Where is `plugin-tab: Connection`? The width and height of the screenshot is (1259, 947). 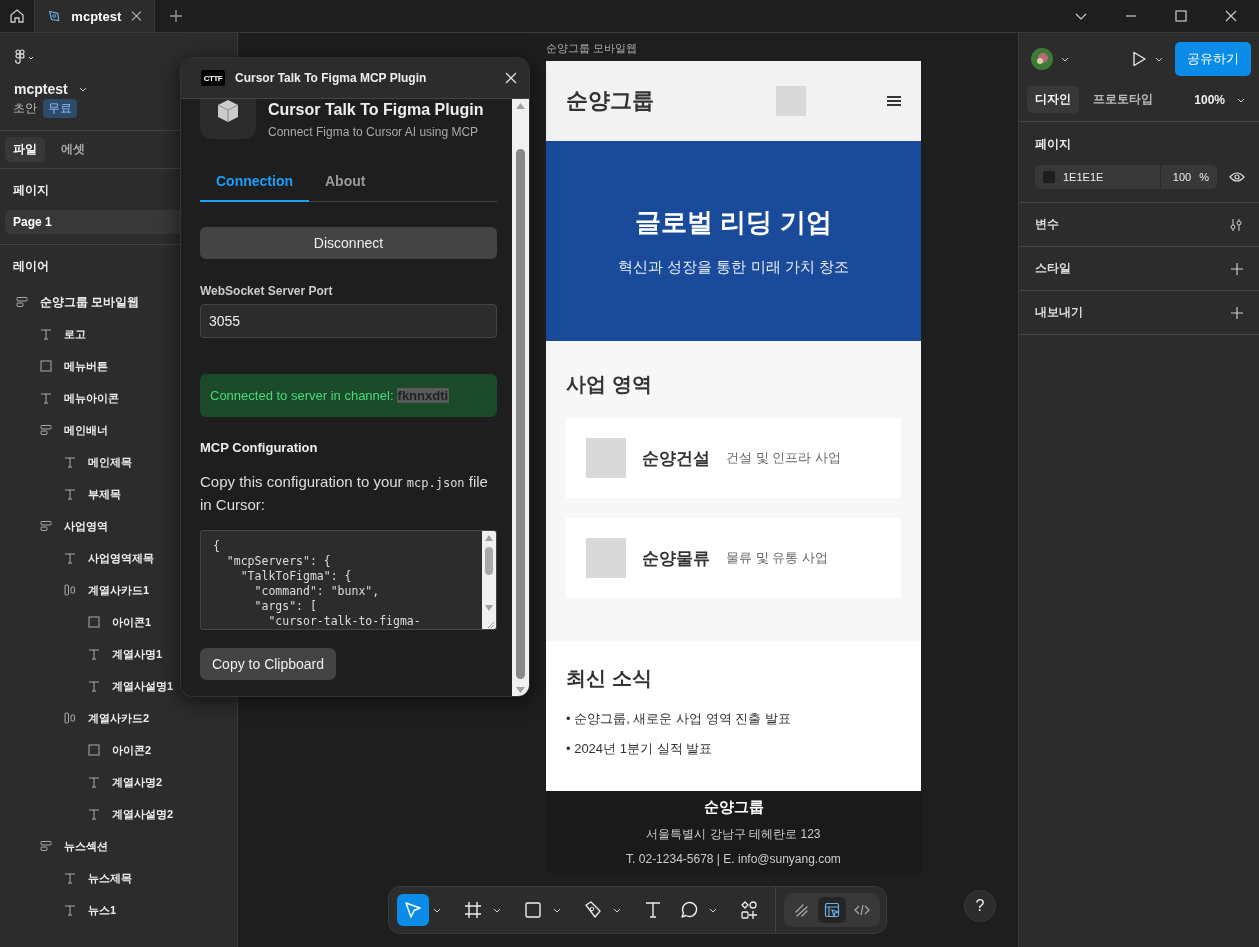
plugin-tab: Connection is located at coordinates (254, 183).